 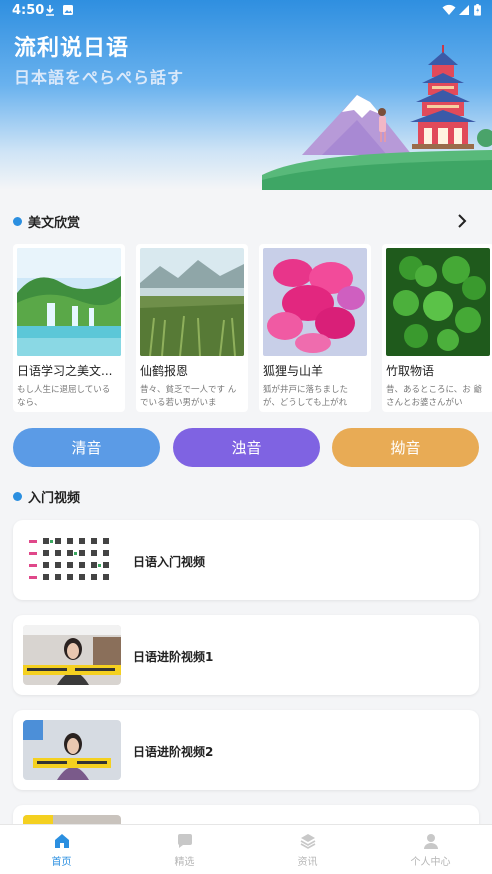 What do you see at coordinates (430, 849) in the screenshot?
I see `nav-tab-profile: 个人中心` at bounding box center [430, 849].